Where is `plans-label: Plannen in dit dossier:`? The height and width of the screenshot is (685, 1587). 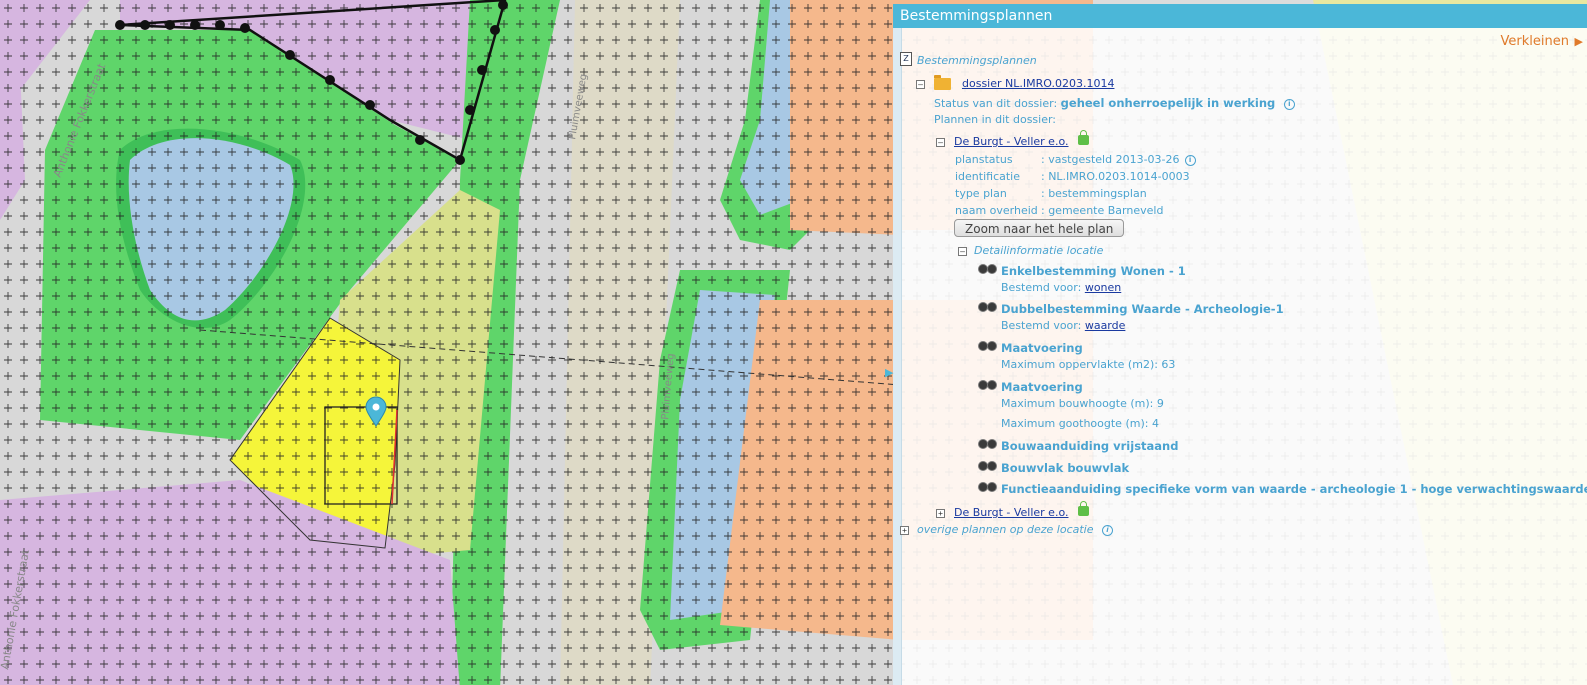
plans-label: Plannen in dit dossier: is located at coordinates (995, 119).